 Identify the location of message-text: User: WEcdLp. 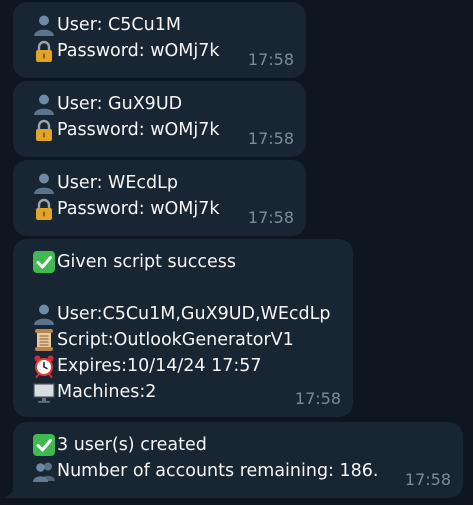
(117, 183).